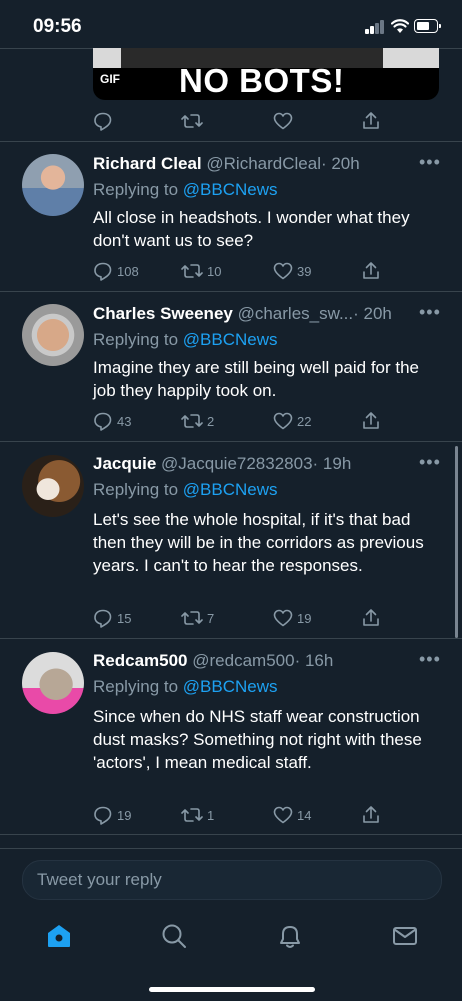 The image size is (462, 1001). Describe the element at coordinates (332, 463) in the screenshot. I see `timestamp: · 19h` at that location.